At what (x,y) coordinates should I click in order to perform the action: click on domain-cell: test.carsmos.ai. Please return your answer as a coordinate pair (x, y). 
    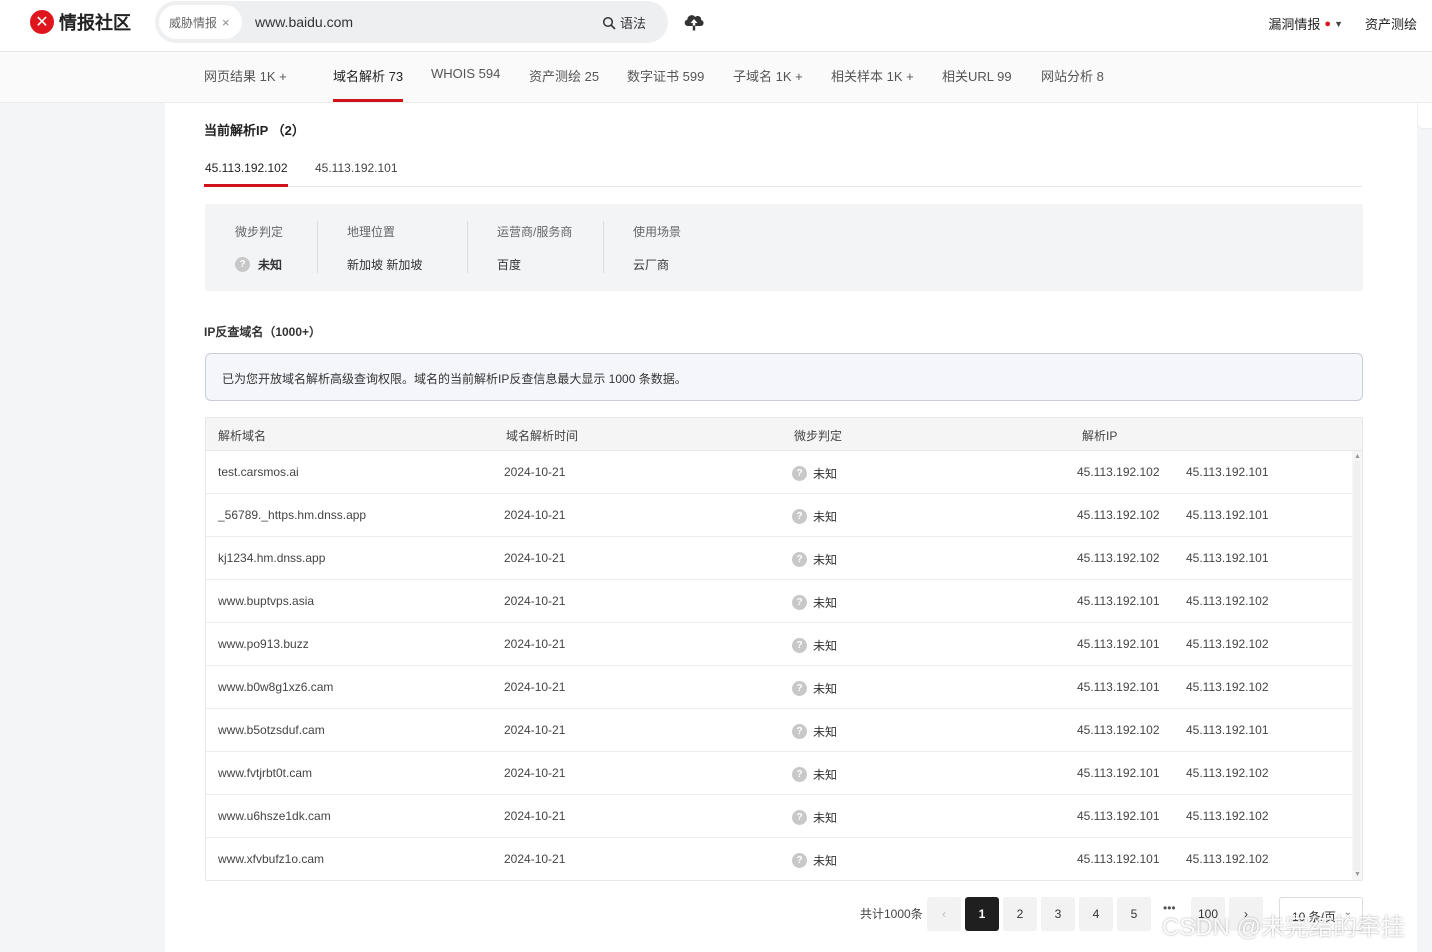
    Looking at the image, I should click on (258, 472).